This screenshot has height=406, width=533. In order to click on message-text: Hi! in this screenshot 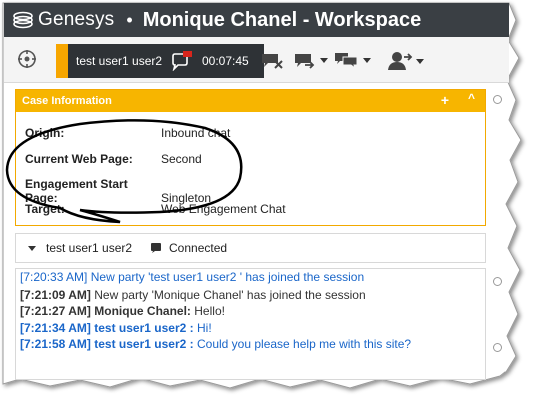, I will do `click(204, 328)`.